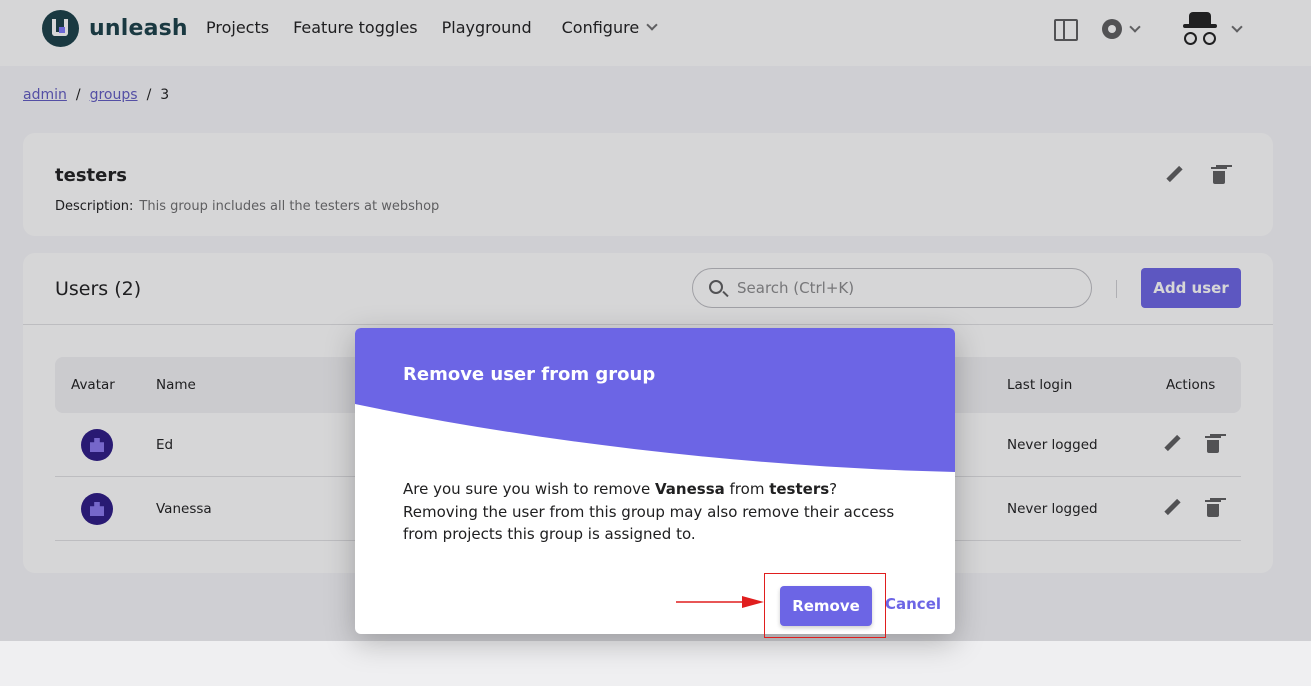 The height and width of the screenshot is (686, 1311). Describe the element at coordinates (655, 400) in the screenshot. I see `dialog-header-wave` at that location.